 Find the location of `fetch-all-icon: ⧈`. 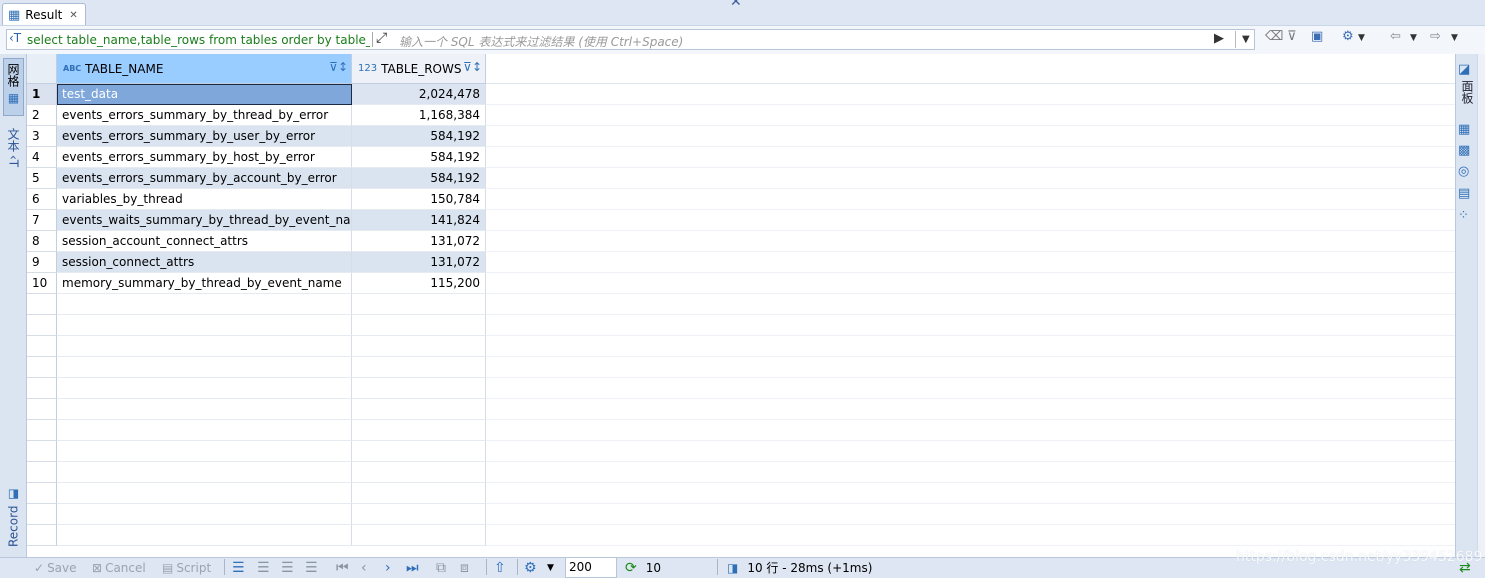

fetch-all-icon: ⧈ is located at coordinates (464, 567).